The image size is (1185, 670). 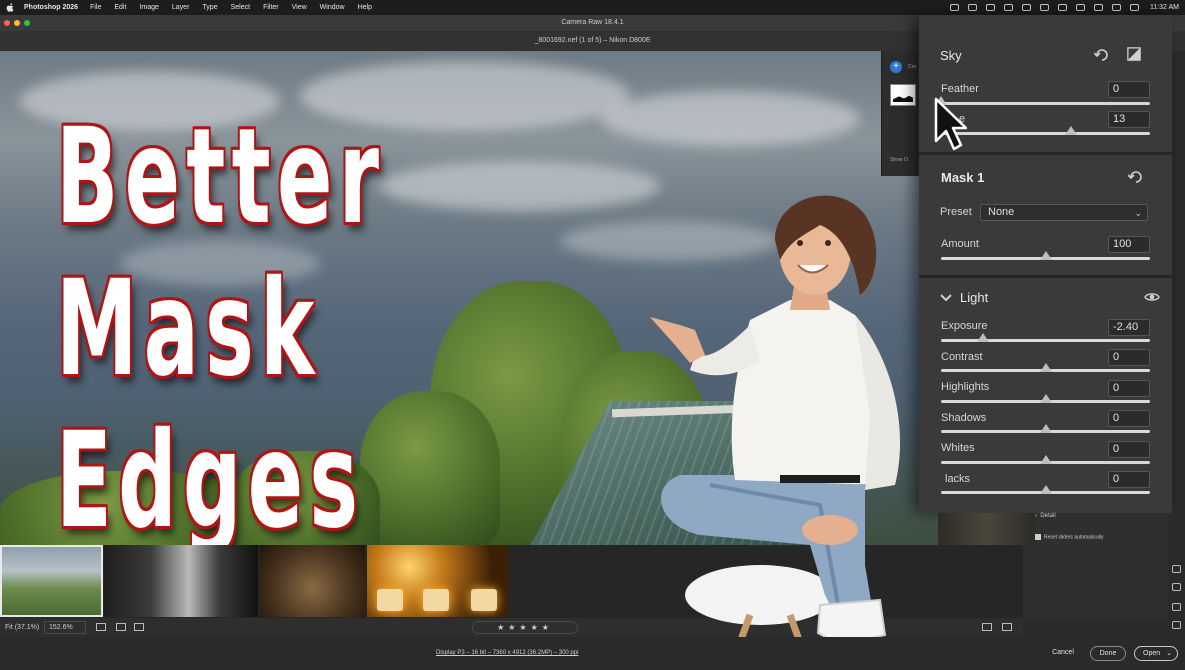 I want to click on window-title: Camera Raw 18.4.1, so click(x=592, y=22).